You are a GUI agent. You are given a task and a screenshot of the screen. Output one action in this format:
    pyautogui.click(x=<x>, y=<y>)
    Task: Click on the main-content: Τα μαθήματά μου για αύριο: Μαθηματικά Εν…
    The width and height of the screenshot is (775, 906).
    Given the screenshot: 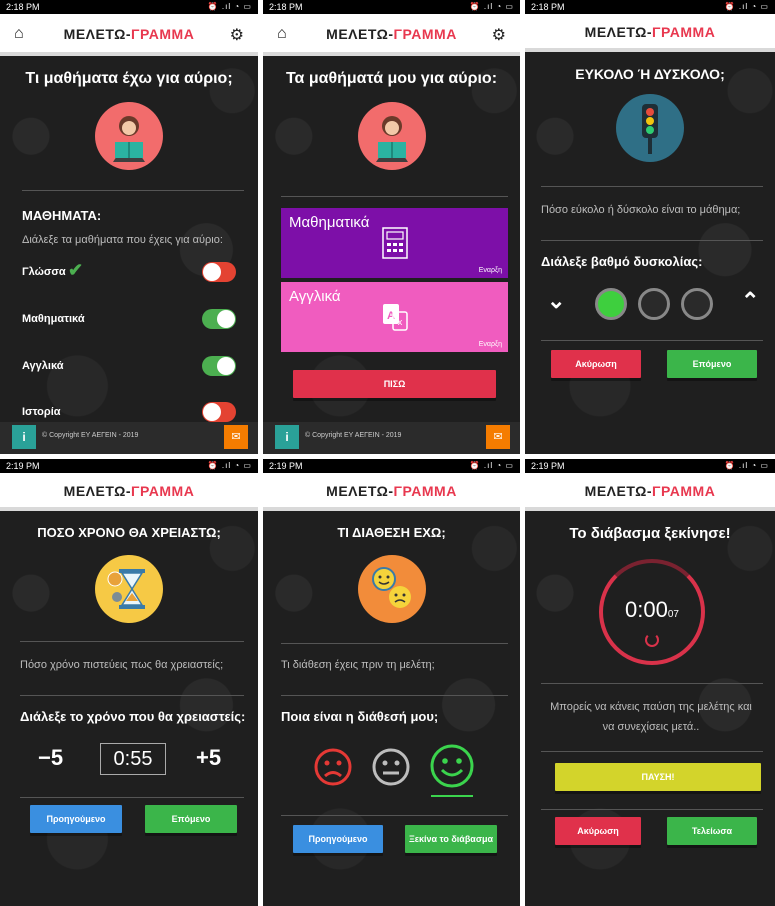 What is the action you would take?
    pyautogui.click(x=391, y=257)
    